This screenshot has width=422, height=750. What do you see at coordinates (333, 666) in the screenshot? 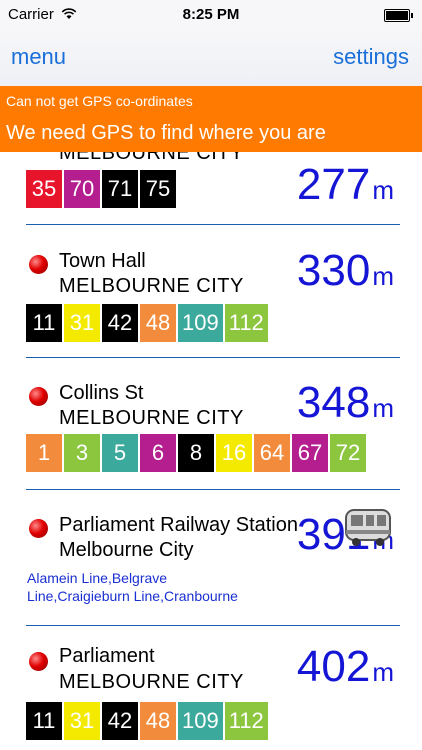
I see `distance-value: 402` at bounding box center [333, 666].